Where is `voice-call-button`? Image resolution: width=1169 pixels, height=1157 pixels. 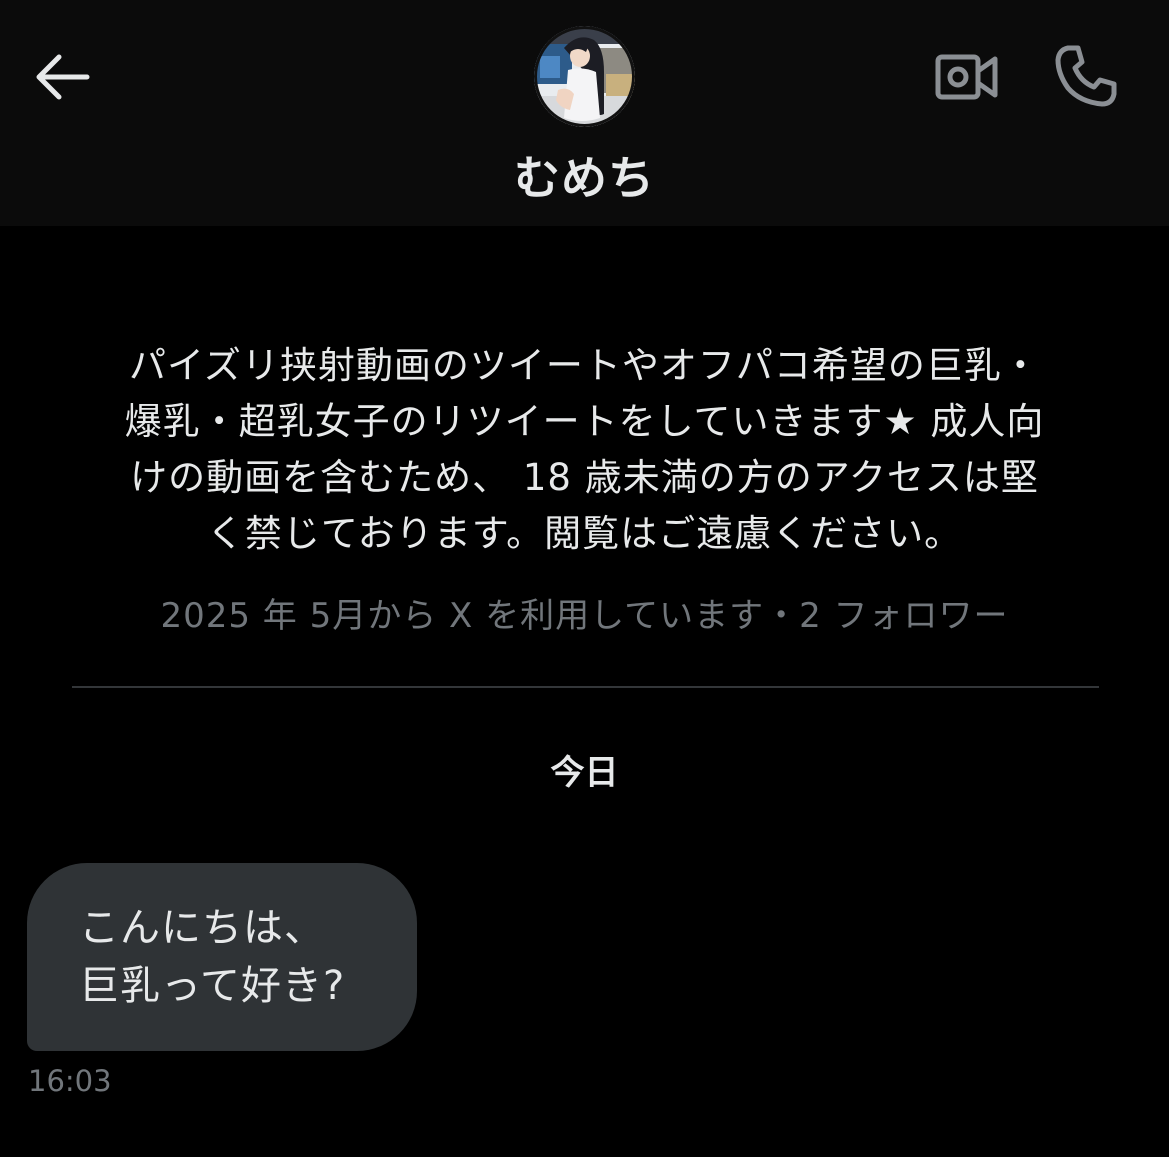
voice-call-button is located at coordinates (1086, 76).